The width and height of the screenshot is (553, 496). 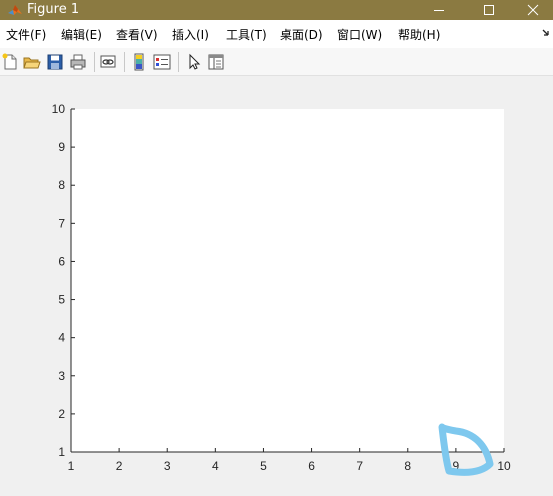 I want to click on insert-legend-icon, so click(x=162, y=62).